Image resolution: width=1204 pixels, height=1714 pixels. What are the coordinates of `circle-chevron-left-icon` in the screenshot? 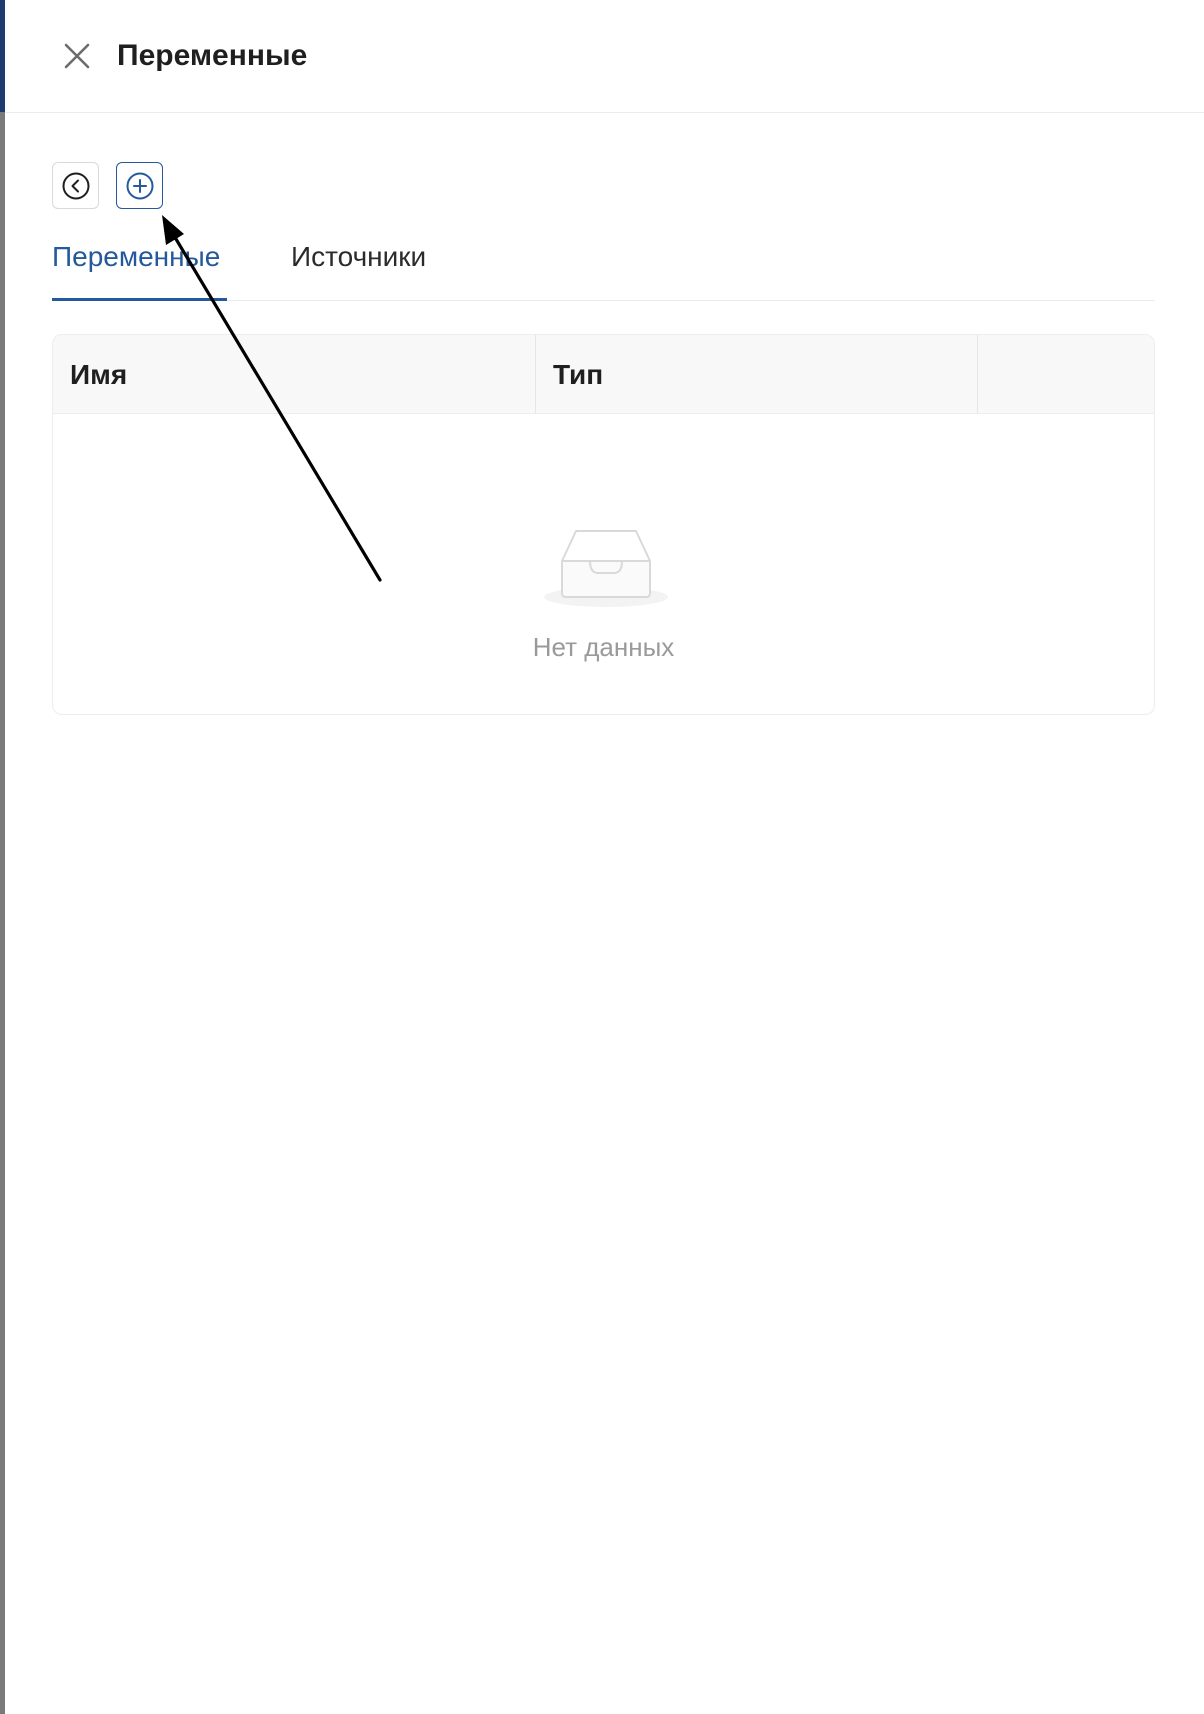 It's located at (75, 185).